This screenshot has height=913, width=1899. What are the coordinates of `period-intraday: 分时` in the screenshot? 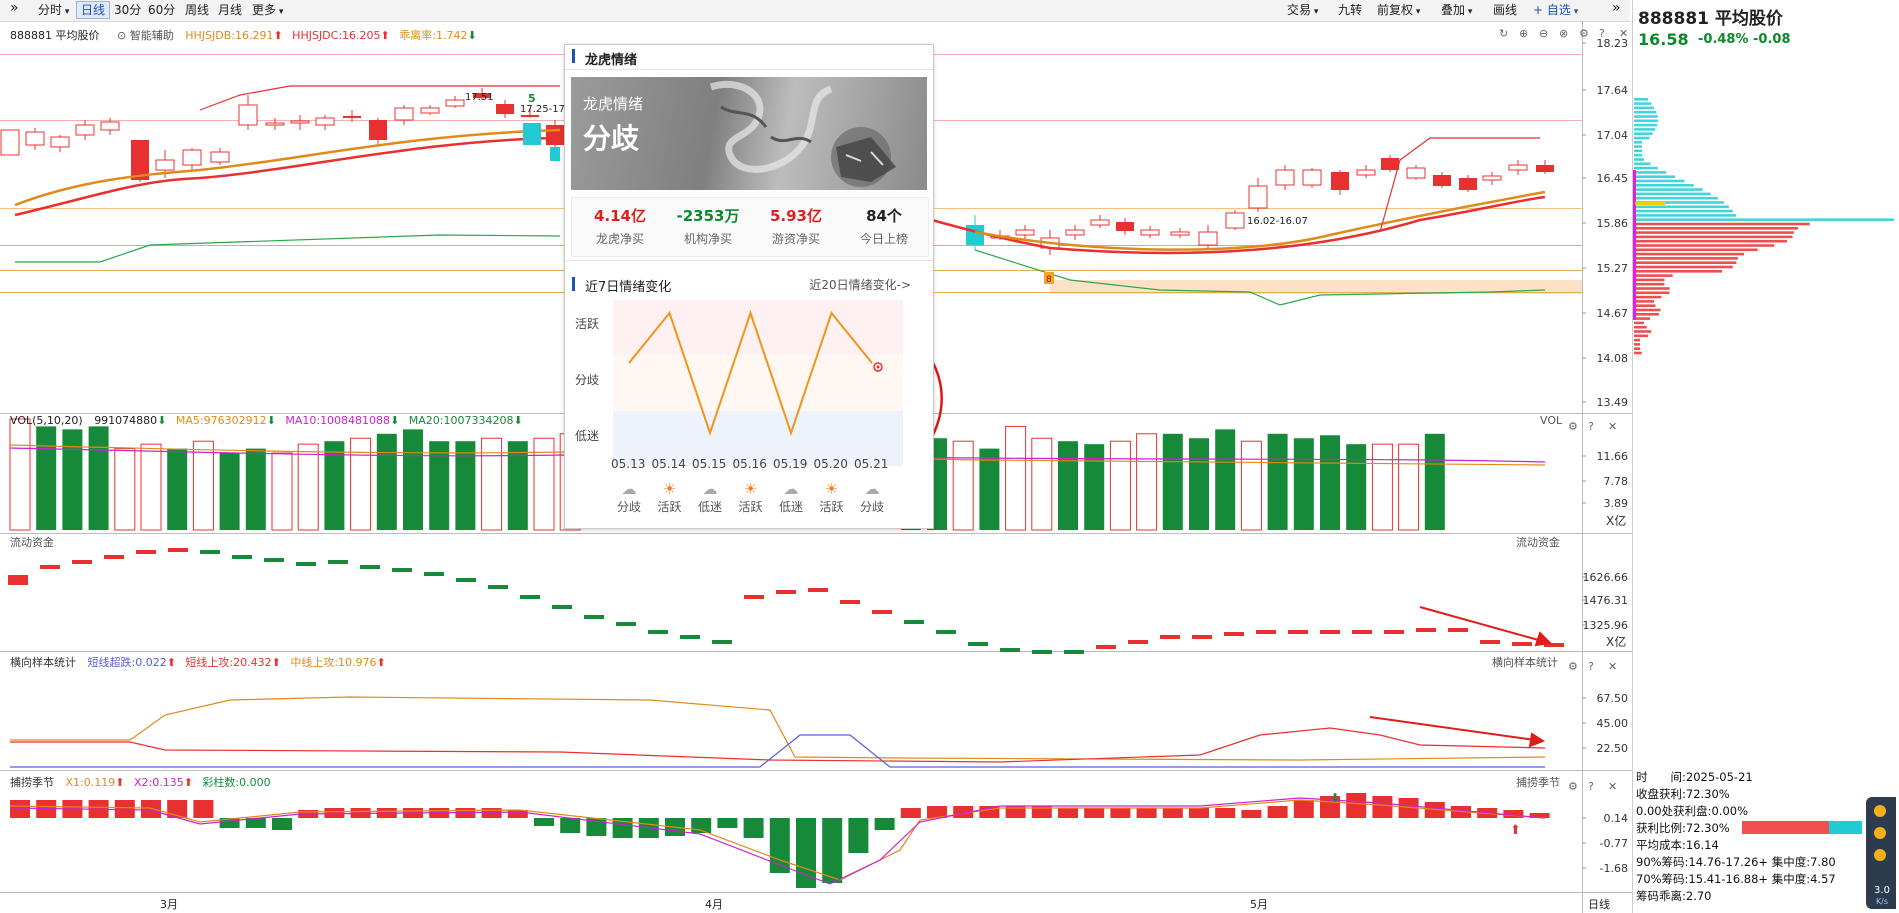 It's located at (53, 10).